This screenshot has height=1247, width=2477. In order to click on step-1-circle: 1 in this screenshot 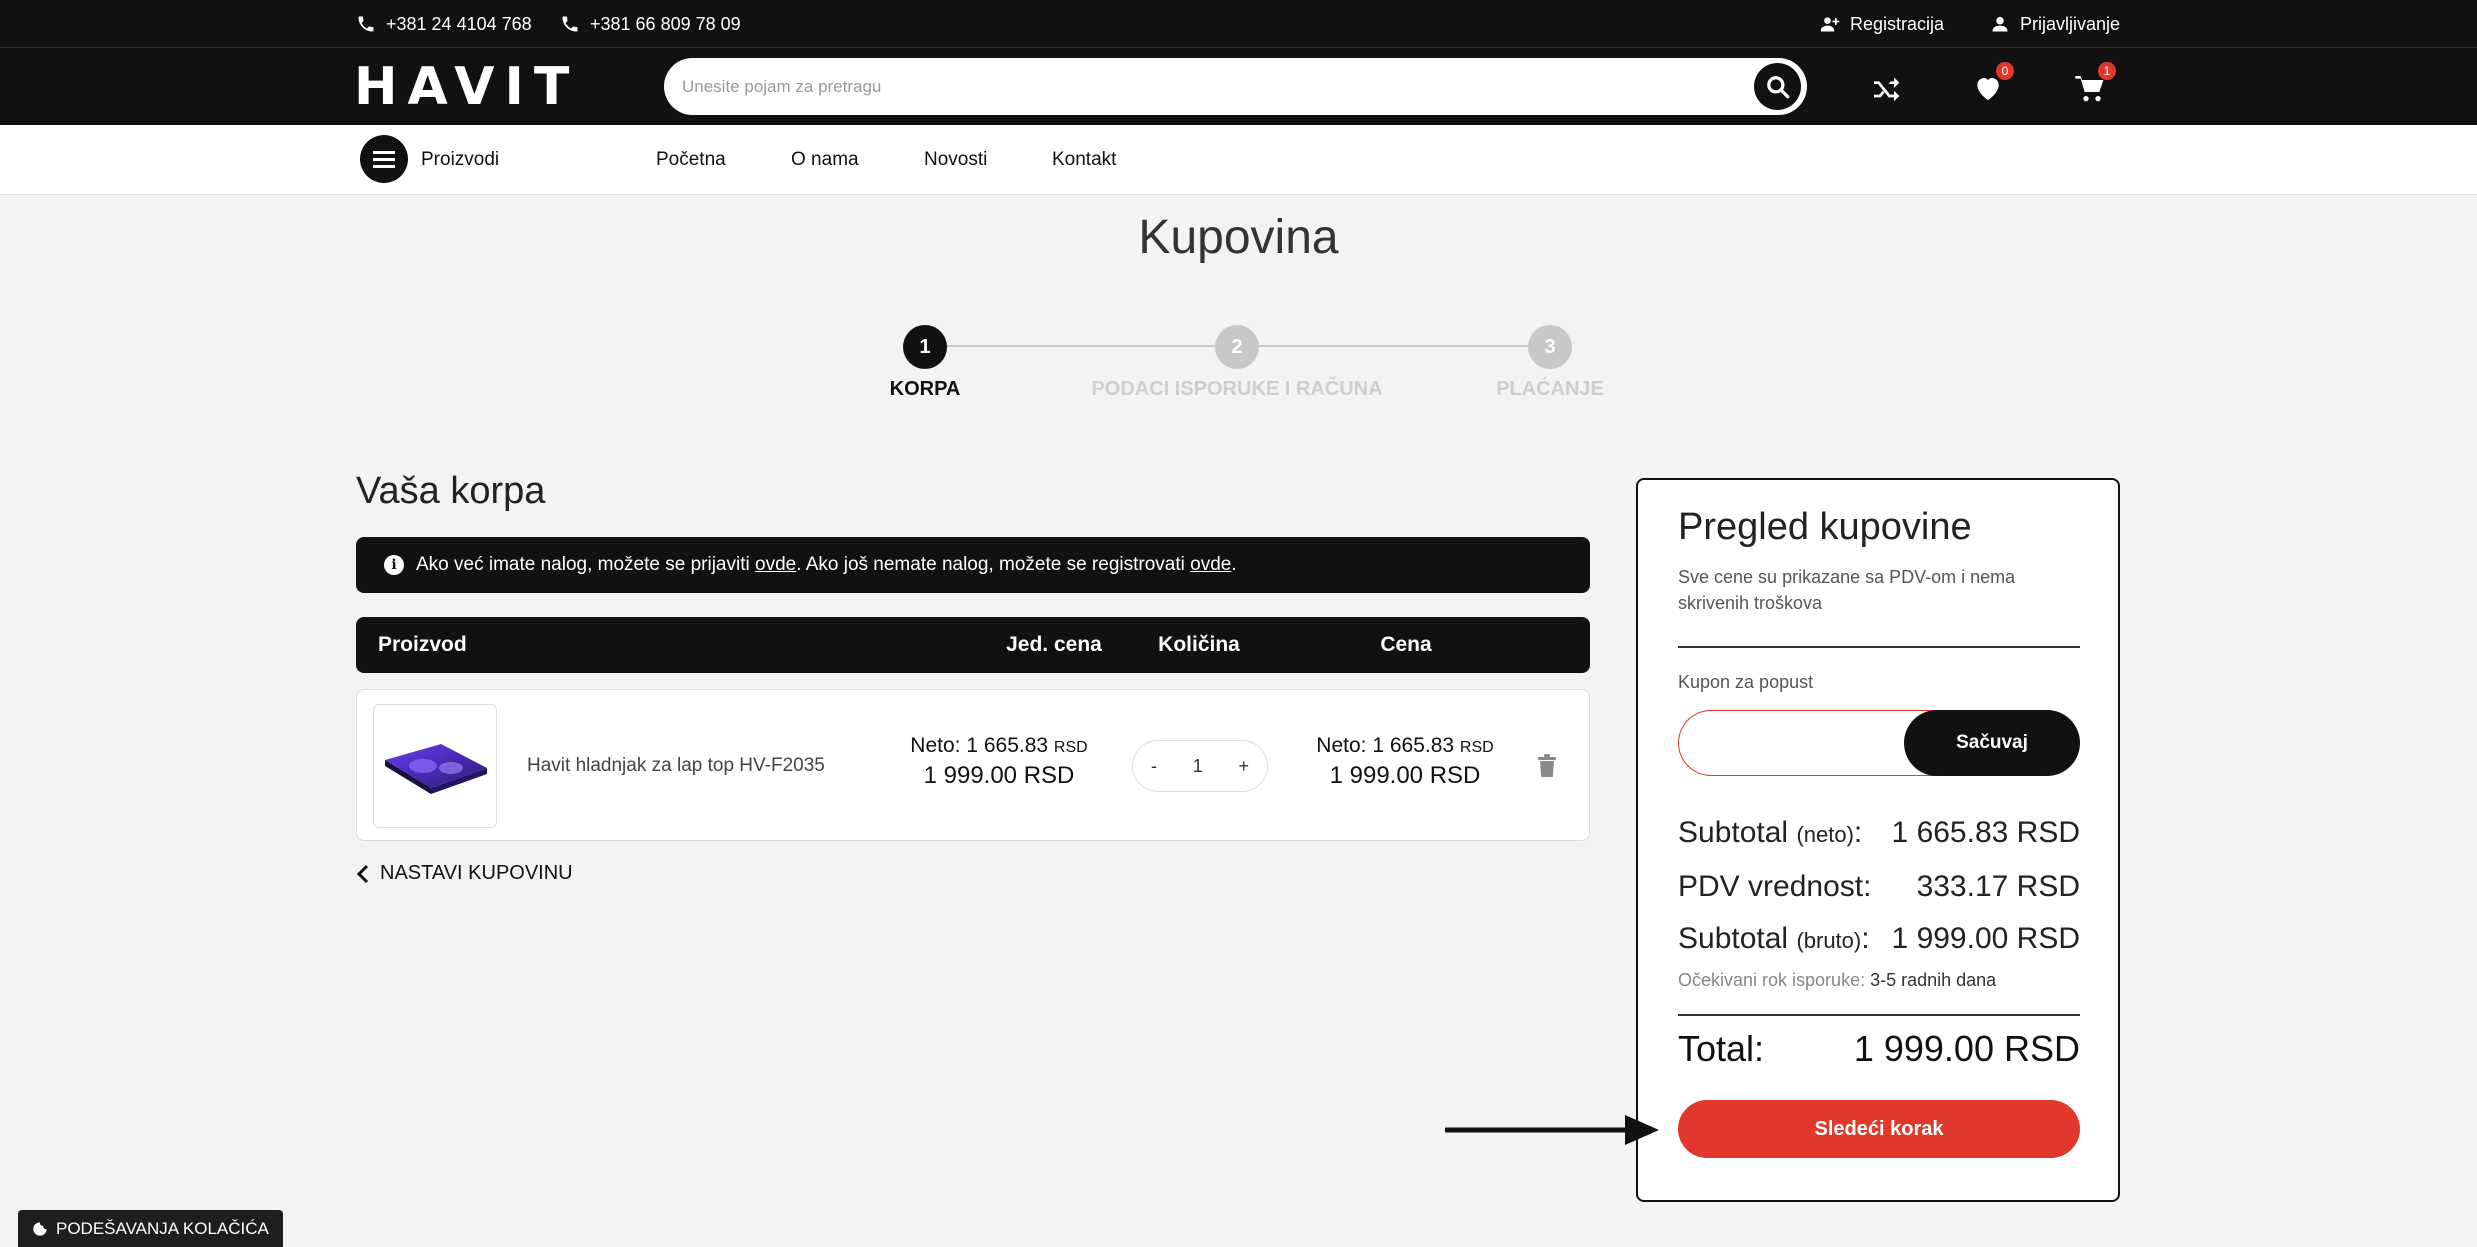, I will do `click(925, 347)`.